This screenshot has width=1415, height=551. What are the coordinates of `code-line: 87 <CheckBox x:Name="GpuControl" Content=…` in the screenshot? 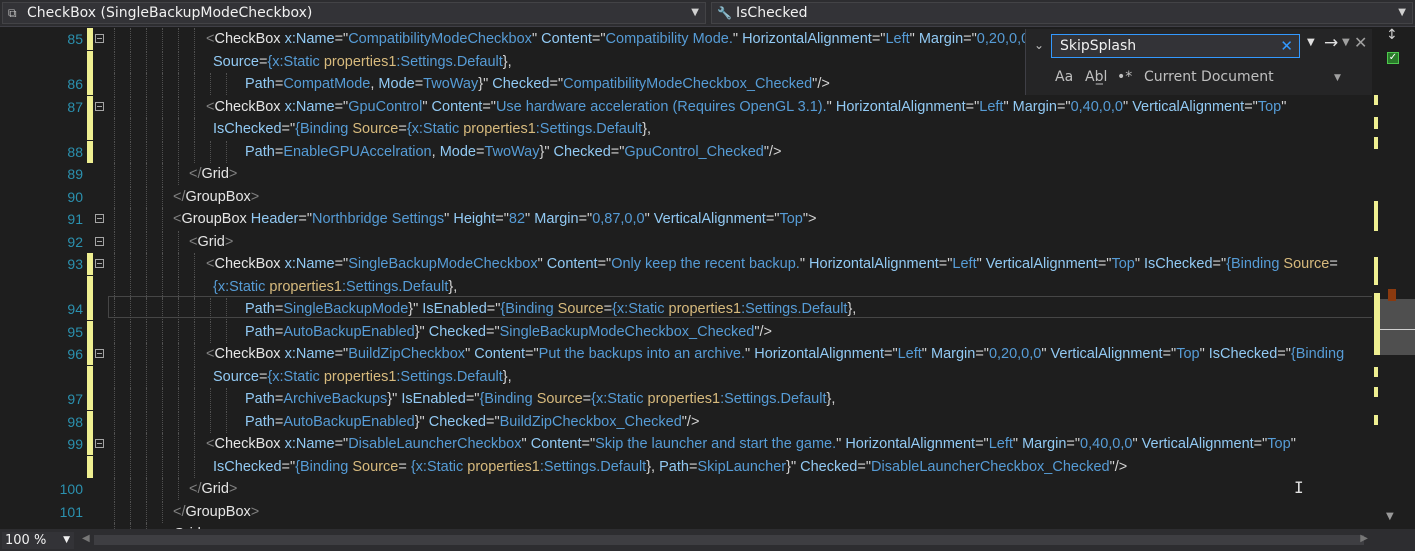 It's located at (686, 106).